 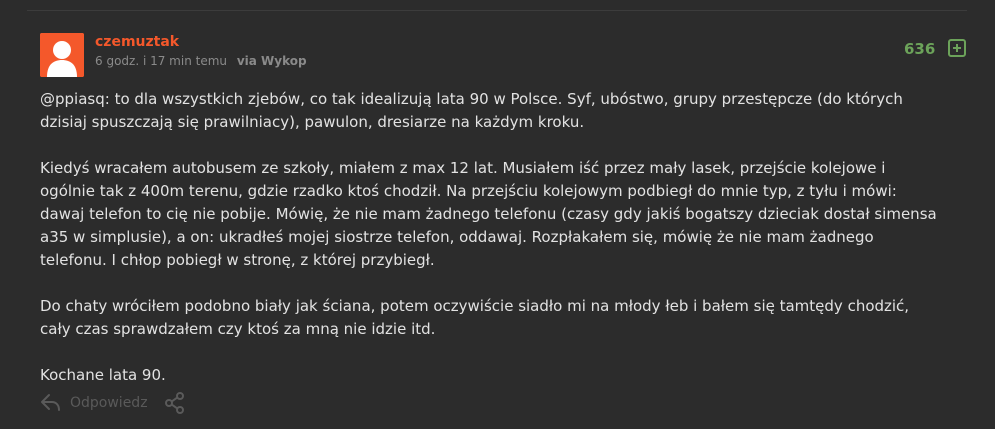 What do you see at coordinates (161, 61) in the screenshot?
I see `timestamp: 6 godz. i 17 min temu` at bounding box center [161, 61].